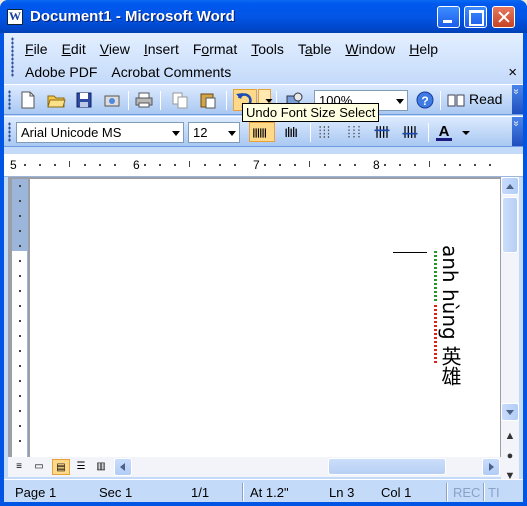 Image resolution: width=527 pixels, height=506 pixels. I want to click on menu-file: File, so click(36, 49).